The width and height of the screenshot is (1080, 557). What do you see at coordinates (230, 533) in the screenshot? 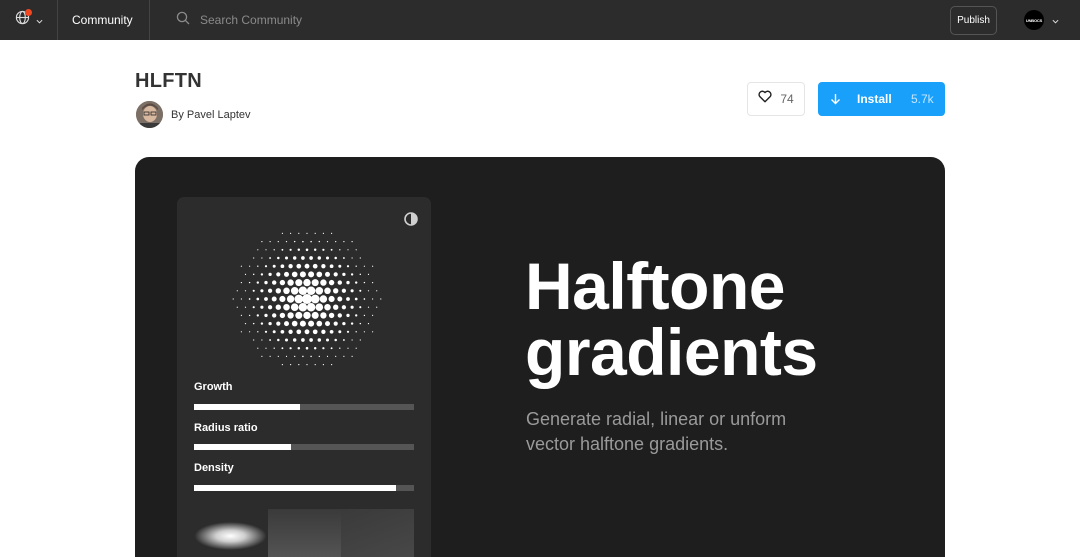
I see `radial-gradient-preset` at bounding box center [230, 533].